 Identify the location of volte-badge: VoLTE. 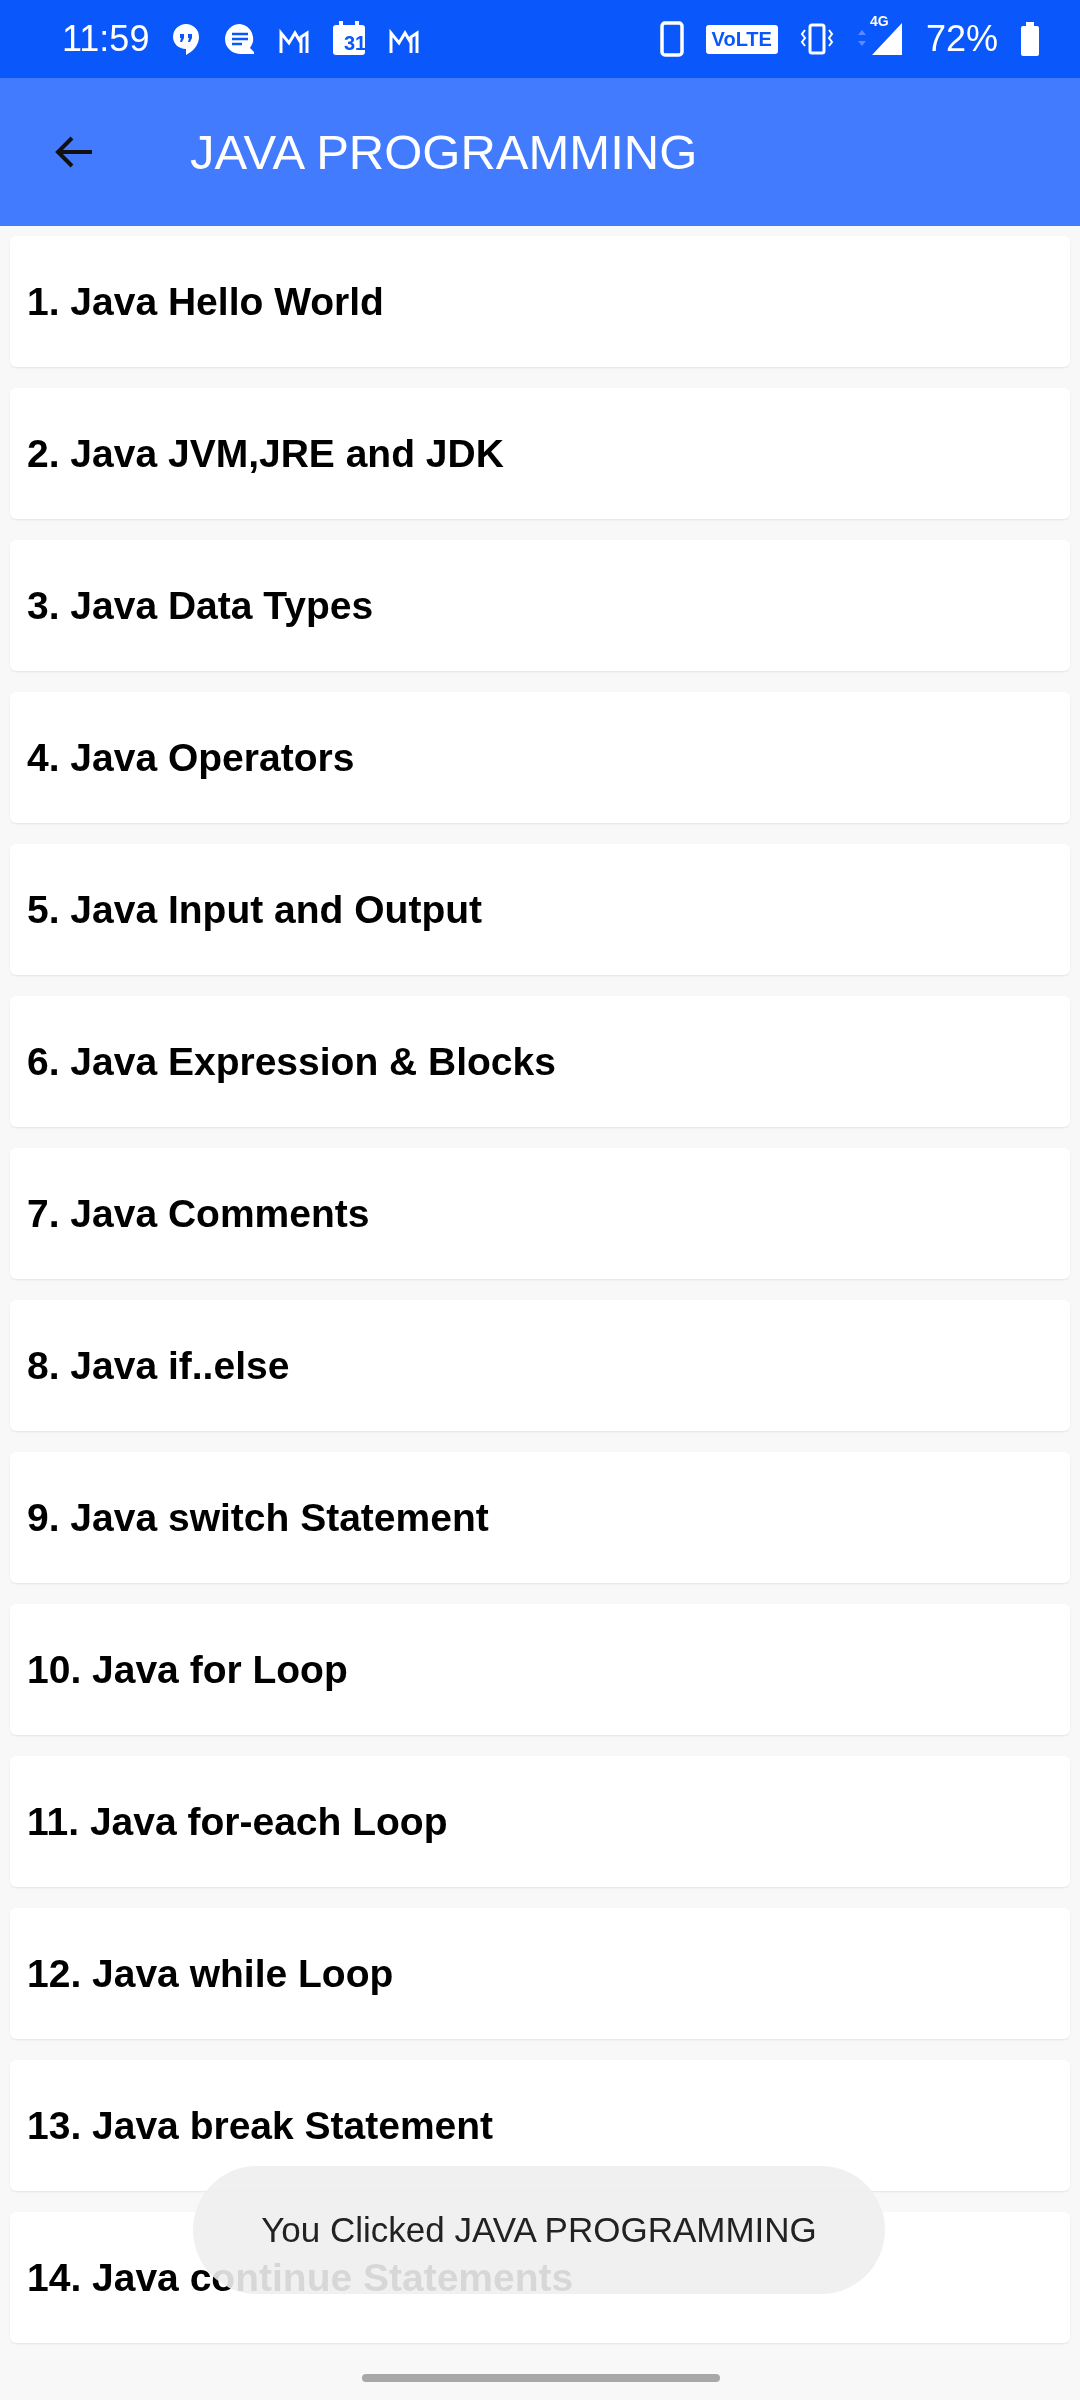
(741, 39).